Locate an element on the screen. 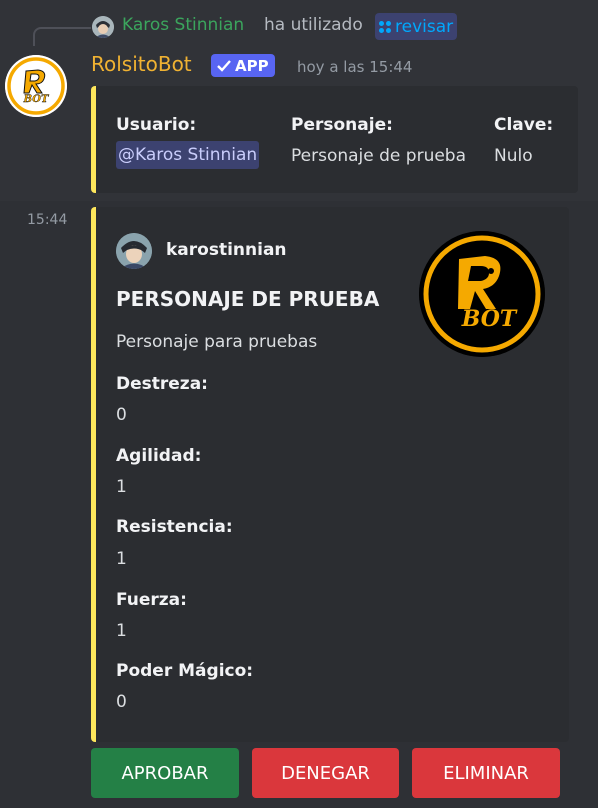 The image size is (598, 808). field-name-destreza: Destreza: is located at coordinates (162, 384).